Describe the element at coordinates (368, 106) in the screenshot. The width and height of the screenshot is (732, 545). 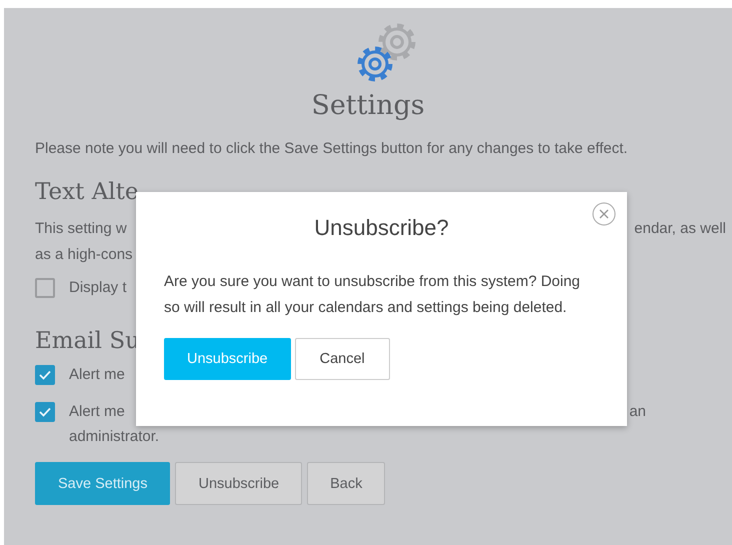
I see `page-title: Settings` at that location.